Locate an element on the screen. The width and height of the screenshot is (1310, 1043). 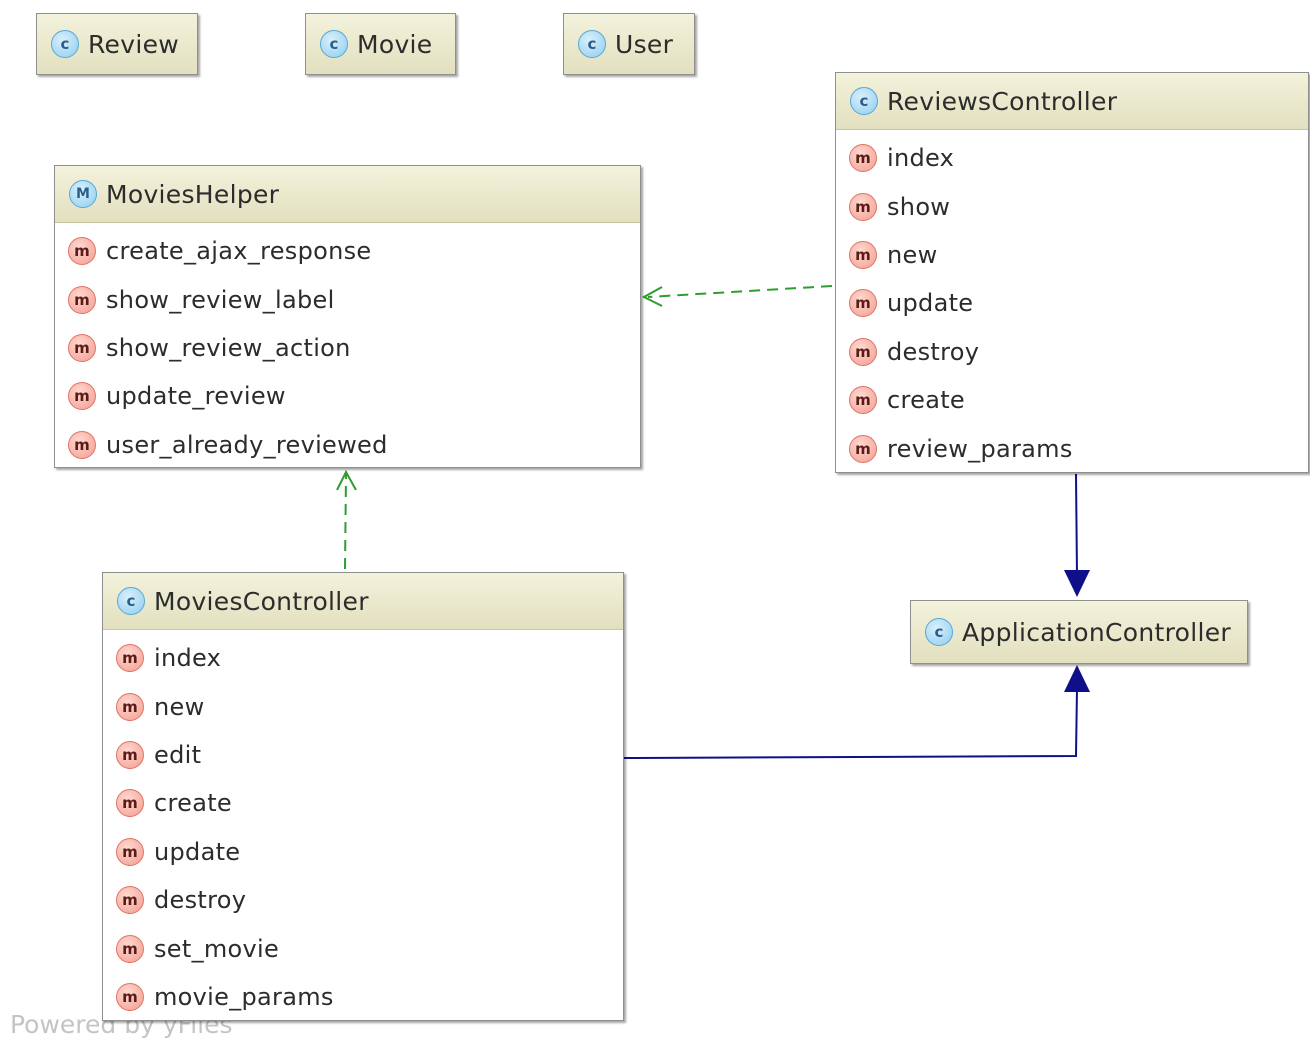
method-item: m movie_params is located at coordinates (363, 997).